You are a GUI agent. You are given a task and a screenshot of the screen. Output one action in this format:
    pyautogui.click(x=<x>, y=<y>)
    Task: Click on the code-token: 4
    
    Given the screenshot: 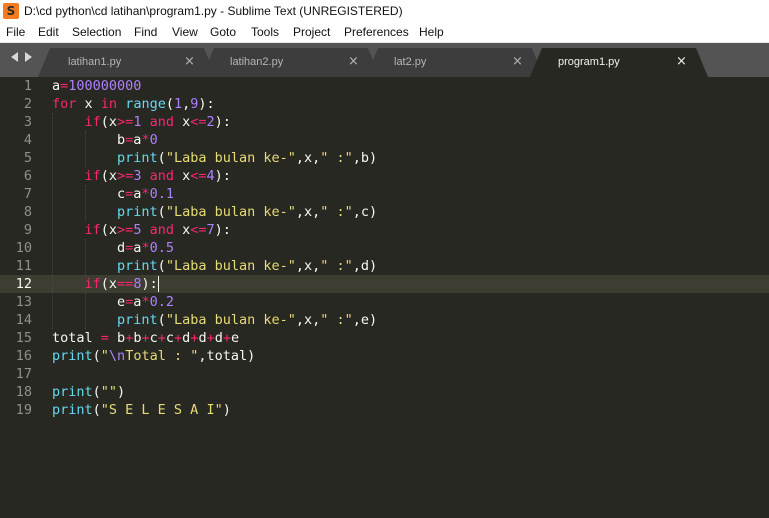 What is the action you would take?
    pyautogui.click(x=210, y=176)
    